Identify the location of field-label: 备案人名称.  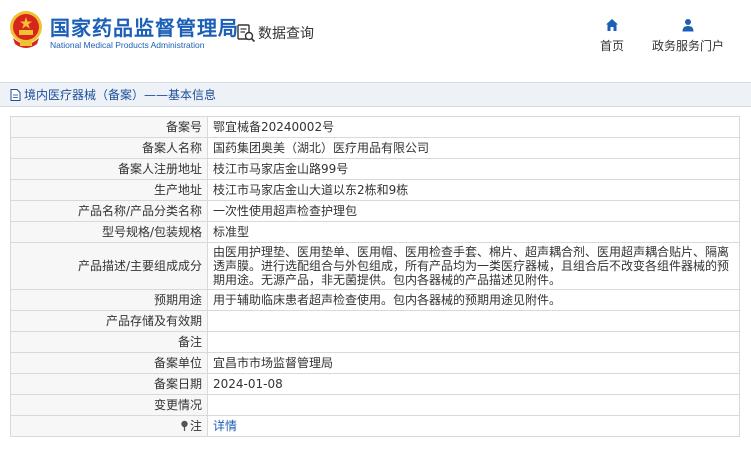
(109, 148).